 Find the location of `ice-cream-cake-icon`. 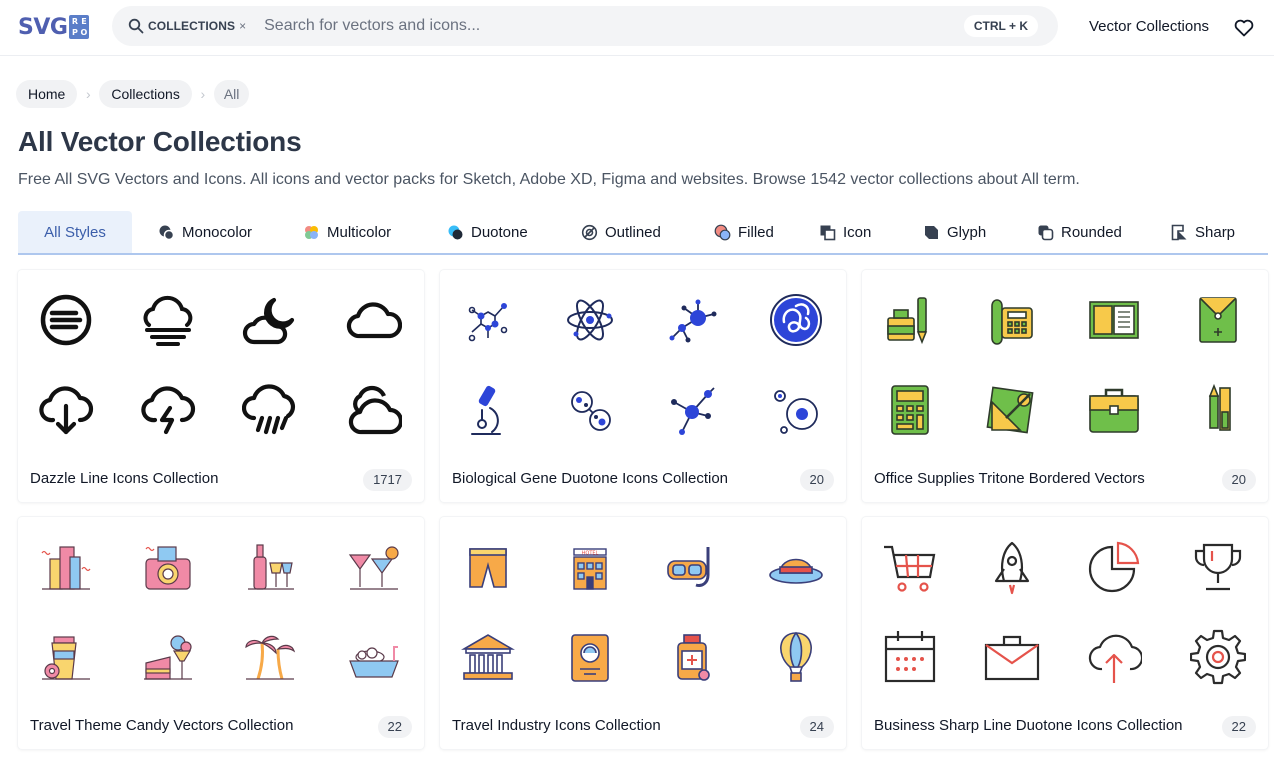

ice-cream-cake-icon is located at coordinates (168, 657).